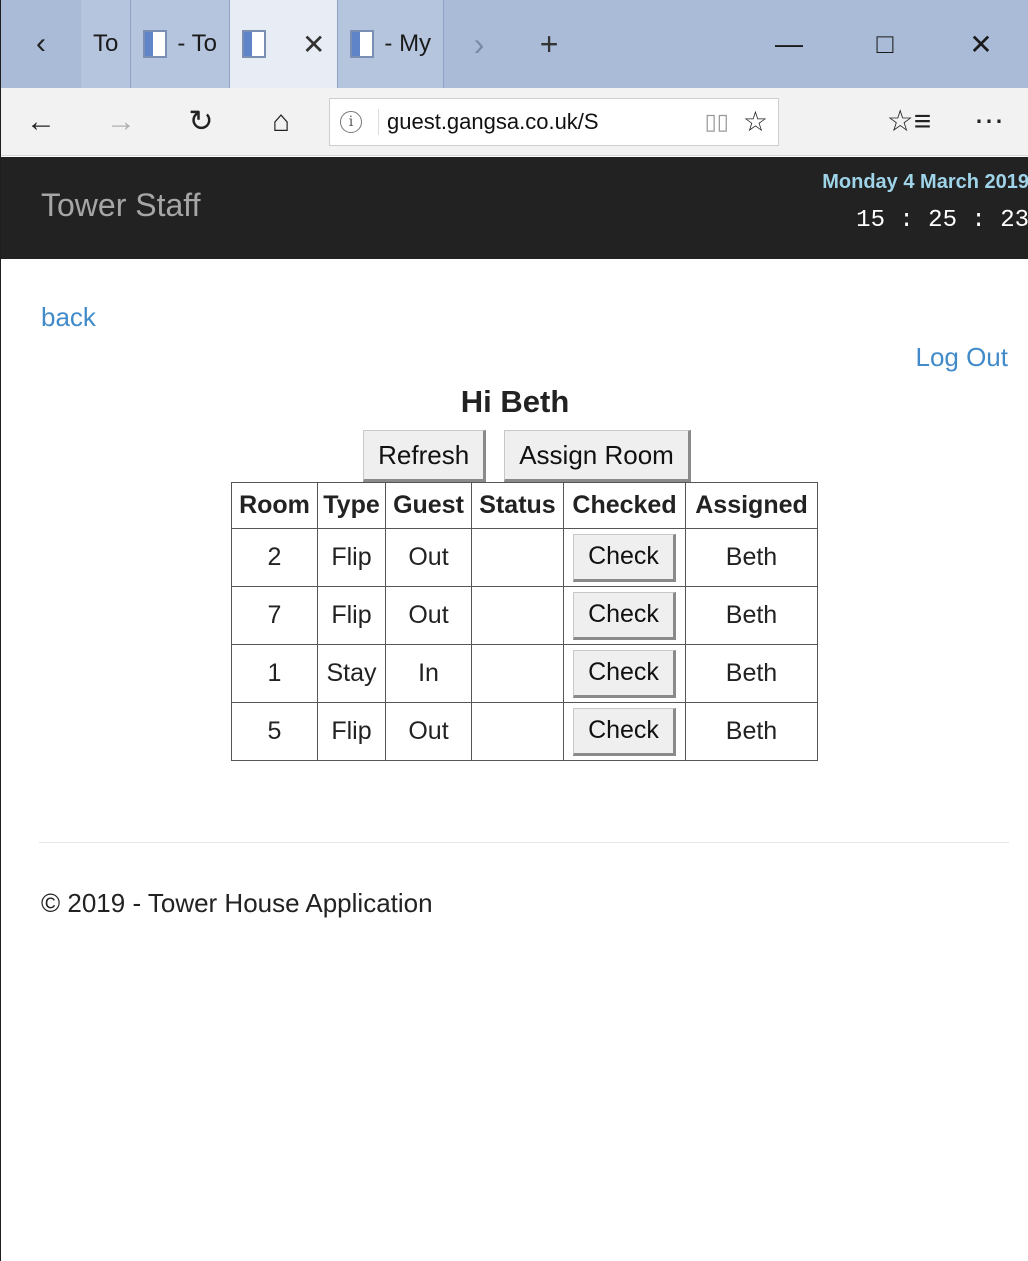 This screenshot has width=1028, height=1261. I want to click on table-row: 5 Flip Out Check Beth, so click(524, 731).